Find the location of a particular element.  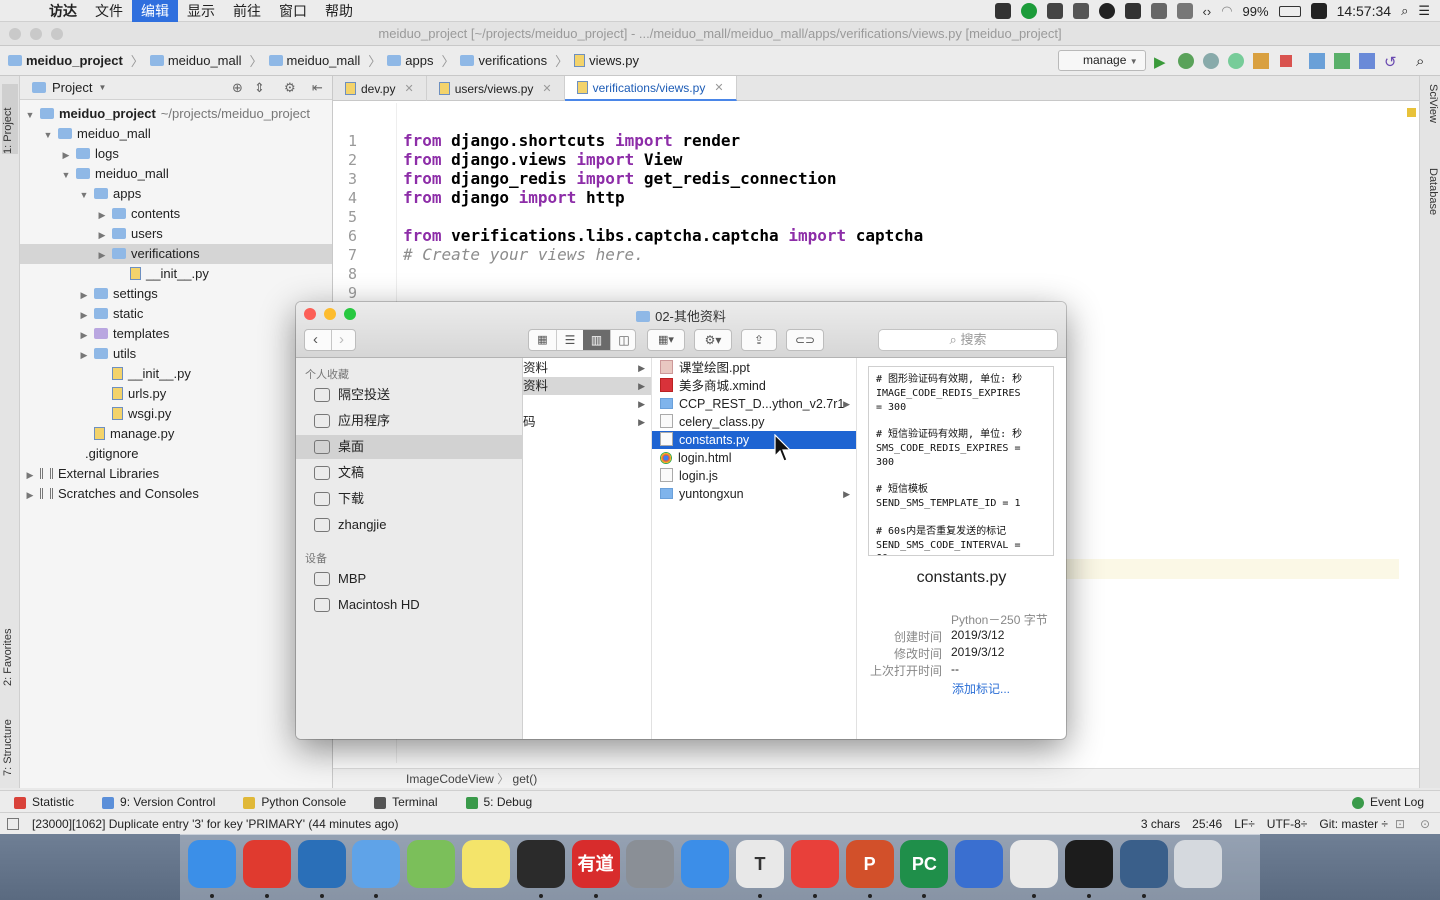

column-item: constants.py is located at coordinates (754, 440).